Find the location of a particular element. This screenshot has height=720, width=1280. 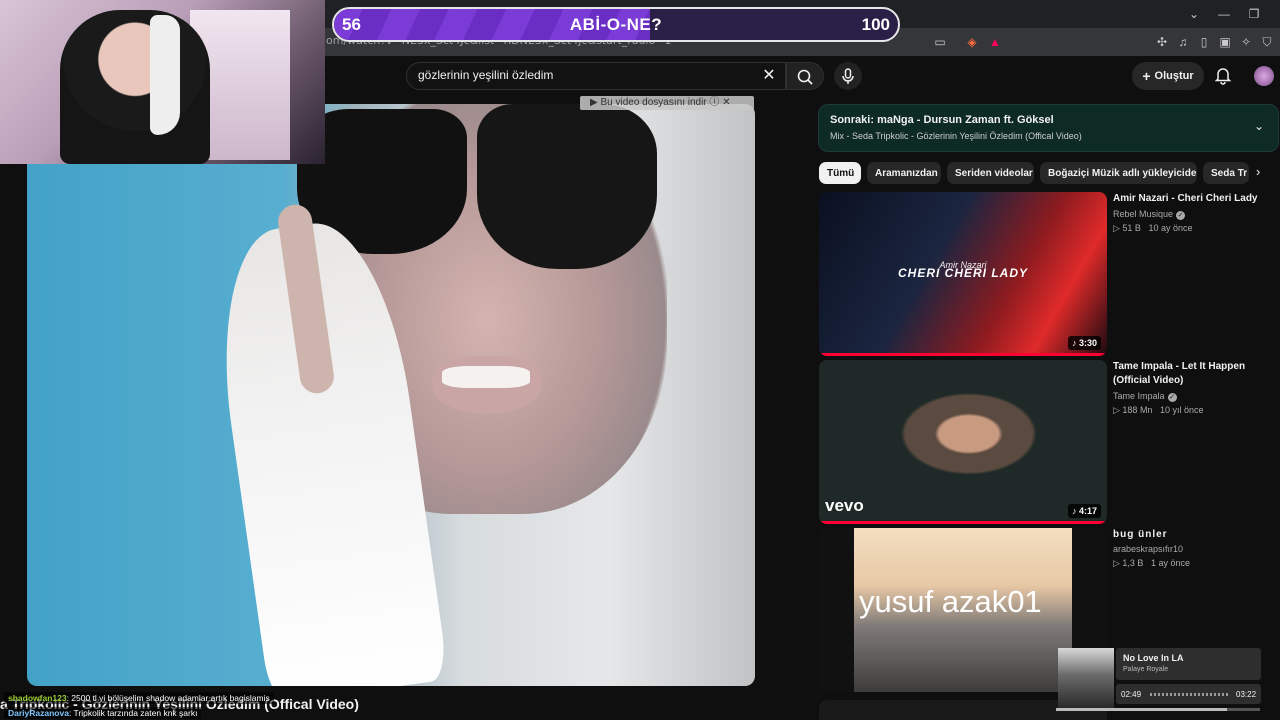

microphone-icon is located at coordinates (848, 76).